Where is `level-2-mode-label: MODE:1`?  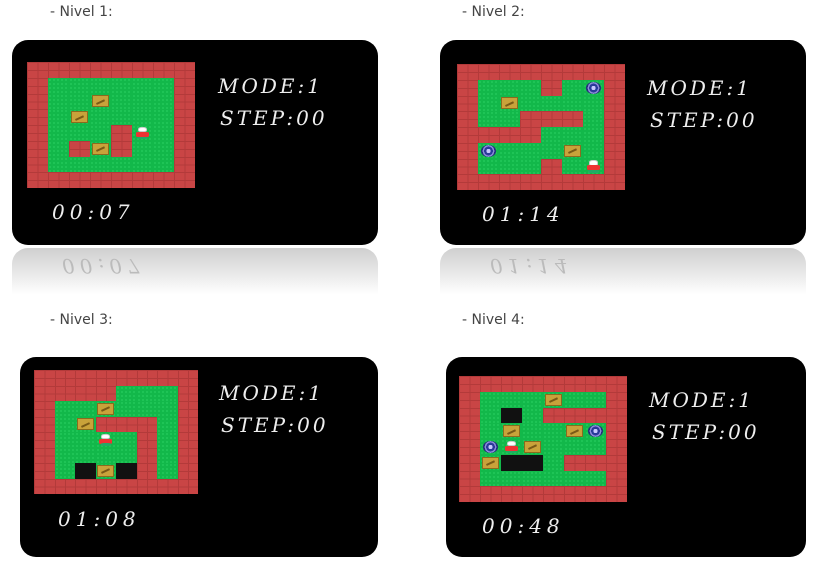
level-2-mode-label: MODE:1 is located at coordinates (699, 88).